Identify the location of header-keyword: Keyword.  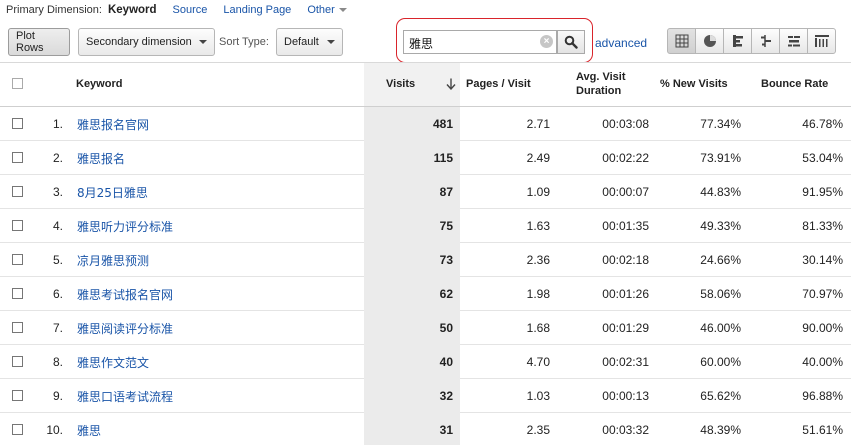
(99, 84).